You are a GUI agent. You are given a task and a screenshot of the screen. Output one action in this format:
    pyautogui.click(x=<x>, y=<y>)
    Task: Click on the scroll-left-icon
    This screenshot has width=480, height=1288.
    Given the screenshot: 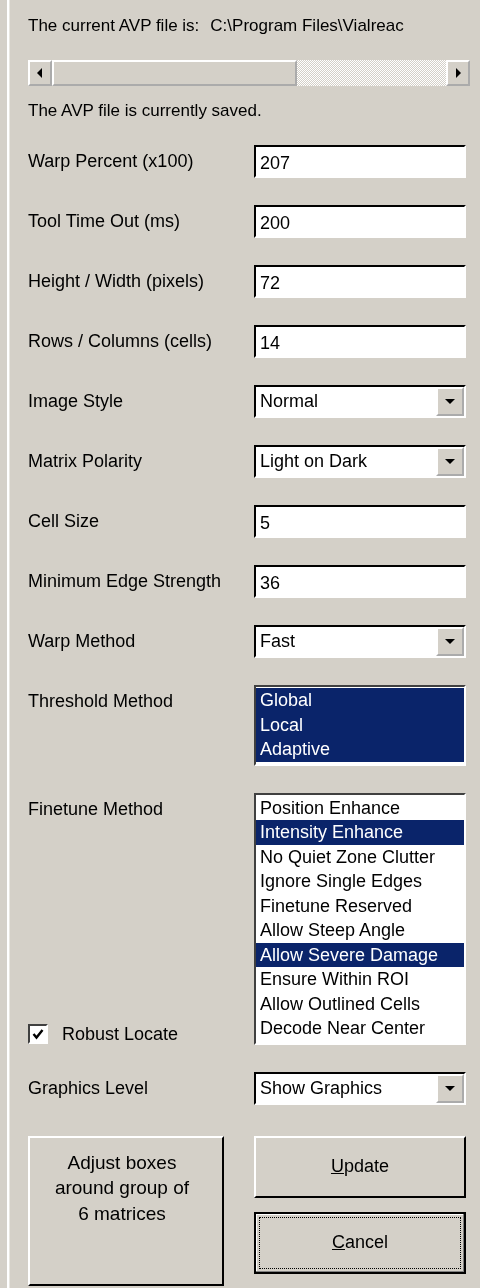 What is the action you would take?
    pyautogui.click(x=40, y=73)
    